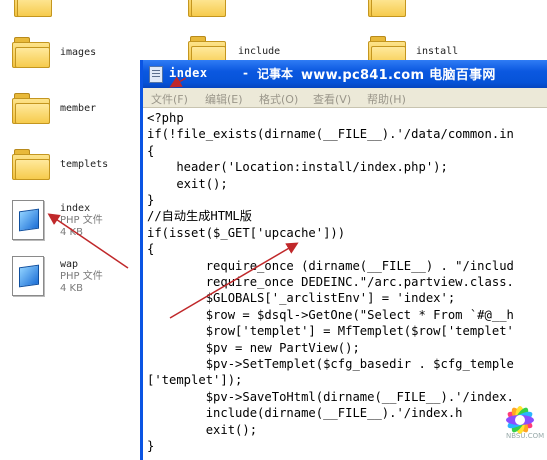 The height and width of the screenshot is (460, 547). Describe the element at coordinates (199, 216) in the screenshot. I see `code-line: //自动生成HTML版` at that location.